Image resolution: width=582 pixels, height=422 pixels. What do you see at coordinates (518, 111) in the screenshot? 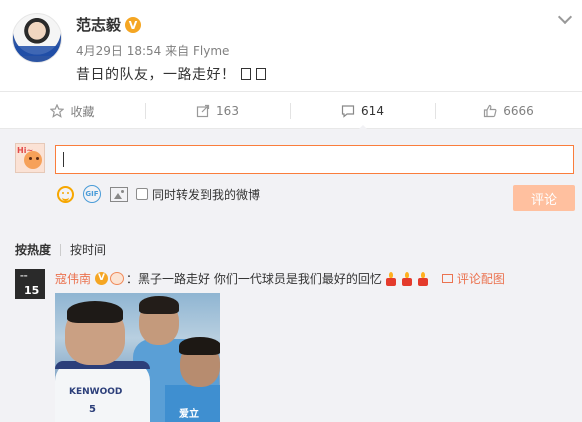
I see `like-count: 6666` at bounding box center [518, 111].